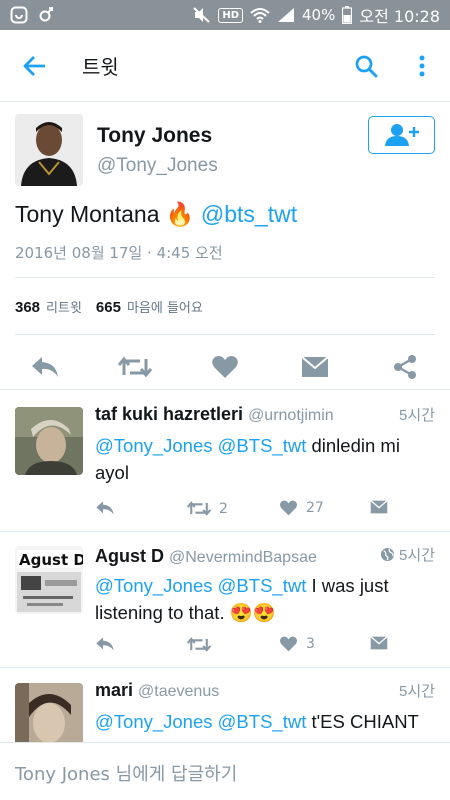 The height and width of the screenshot is (800, 450). I want to click on reply-author-handle: @NevermindBapsae, so click(243, 558).